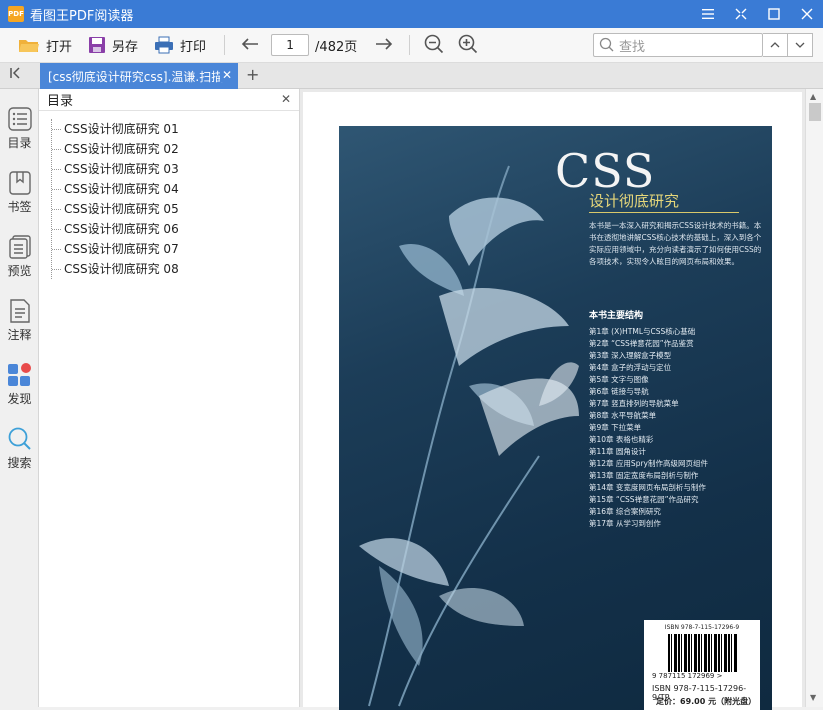 Image resolution: width=823 pixels, height=710 pixels. I want to click on sidebar-item-label: 注释, so click(19, 335).